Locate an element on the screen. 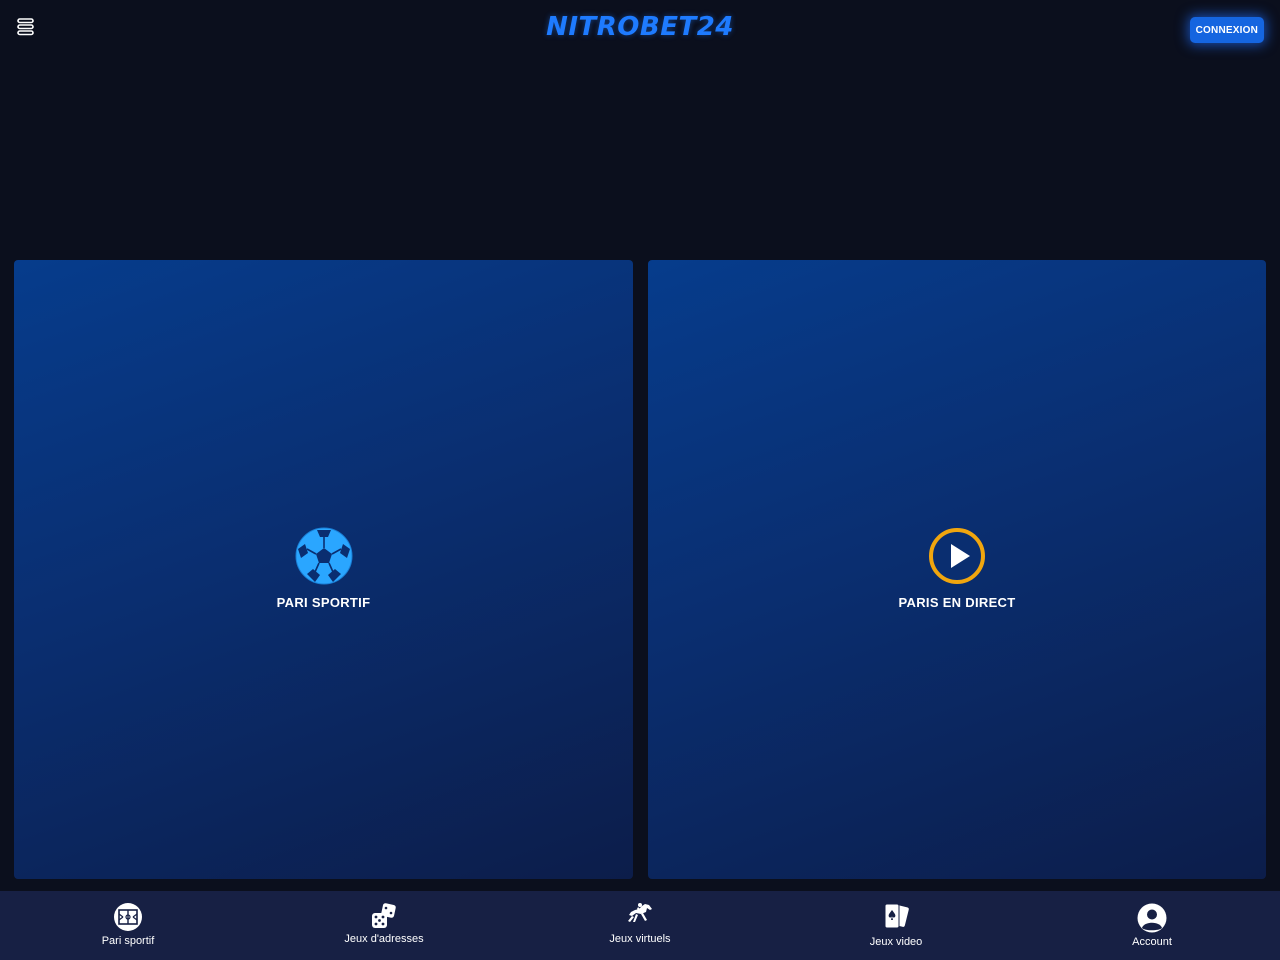 The width and height of the screenshot is (1280, 960). dice-icon is located at coordinates (384, 915).